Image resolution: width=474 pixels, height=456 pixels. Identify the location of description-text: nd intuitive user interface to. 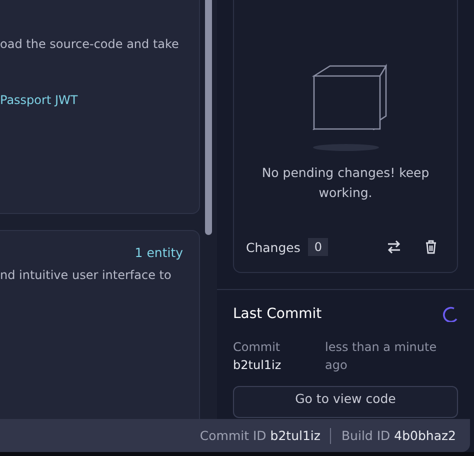
(86, 275).